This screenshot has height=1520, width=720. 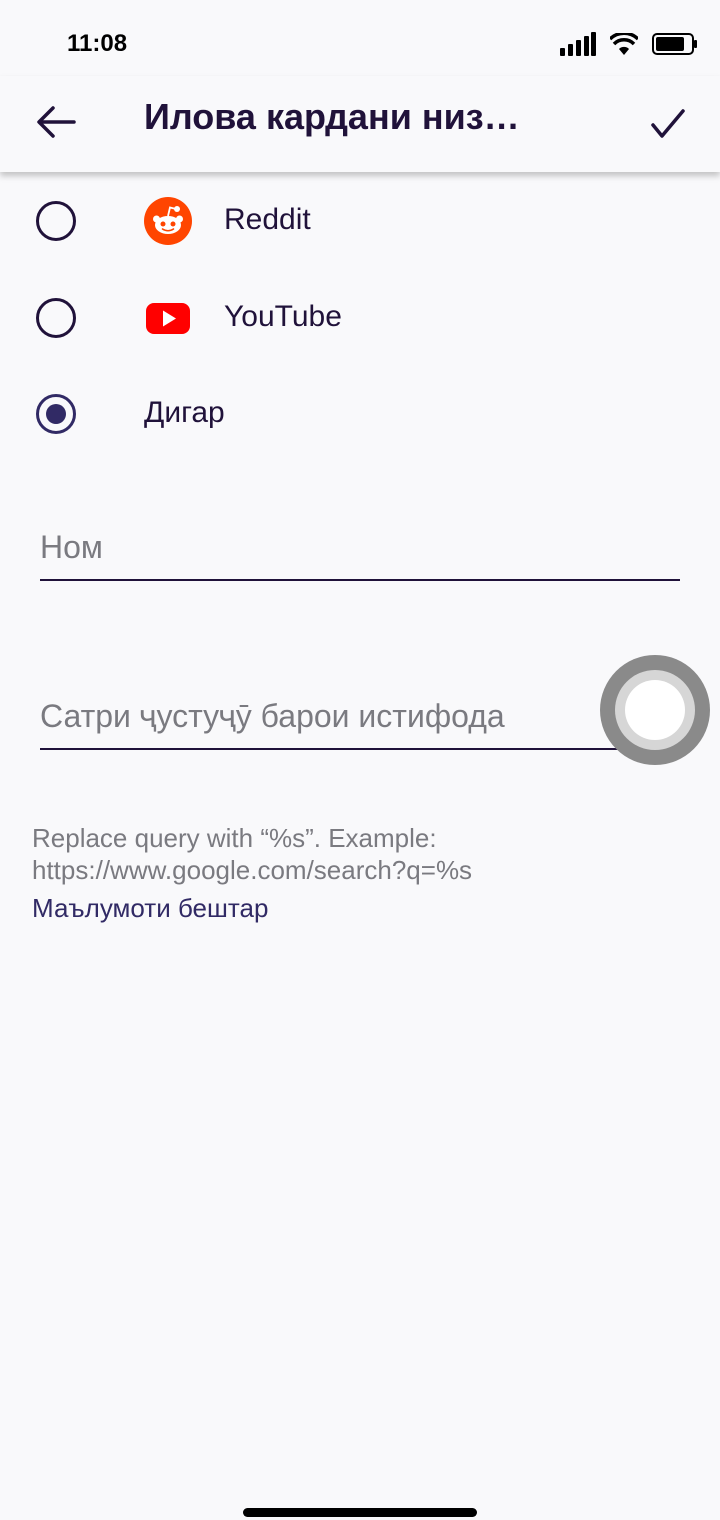 I want to click on checkmark-icon, so click(x=668, y=123).